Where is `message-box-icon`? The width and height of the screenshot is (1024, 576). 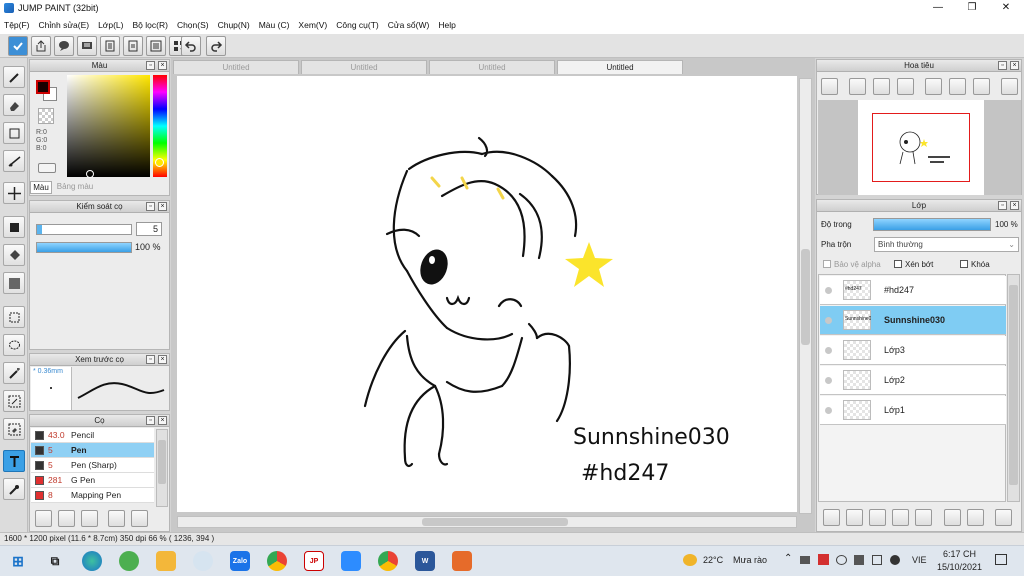 message-box-icon is located at coordinates (87, 46).